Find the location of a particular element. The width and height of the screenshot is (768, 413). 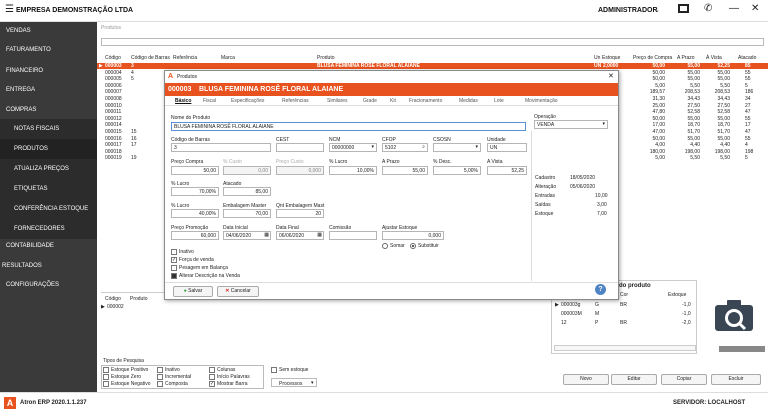

inactive-checkbox is located at coordinates (174, 252).